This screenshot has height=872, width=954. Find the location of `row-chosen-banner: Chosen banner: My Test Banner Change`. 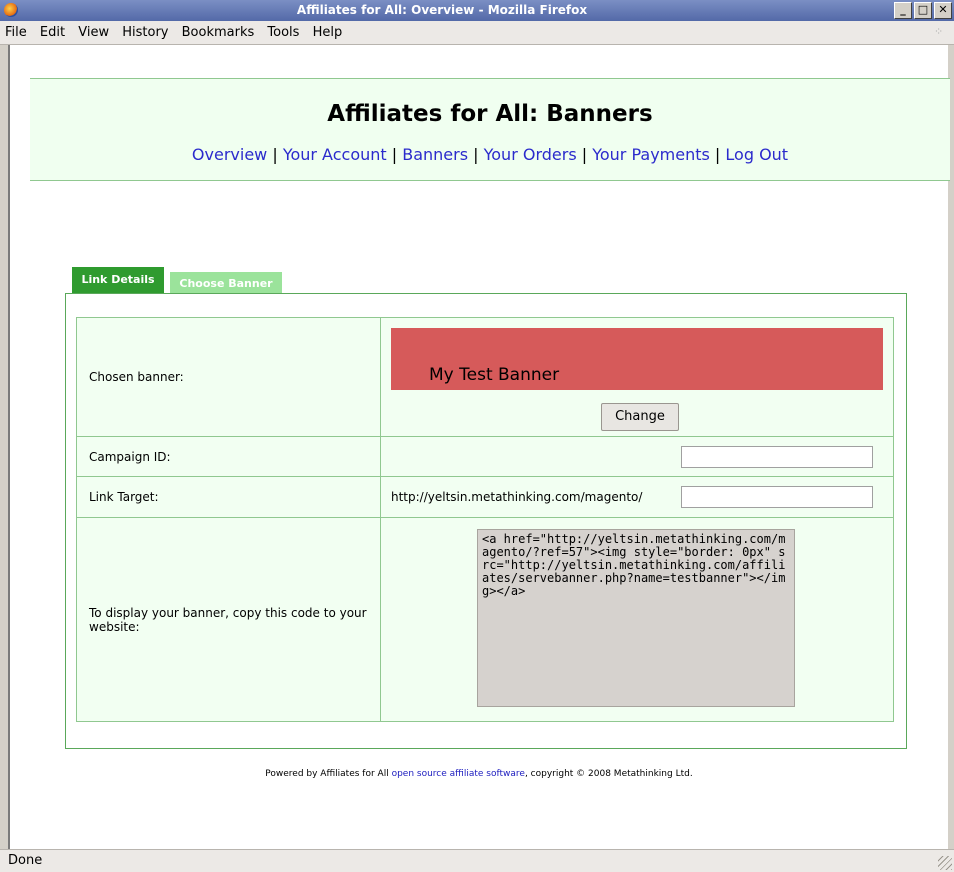

row-chosen-banner: Chosen banner: My Test Banner Change is located at coordinates (485, 377).